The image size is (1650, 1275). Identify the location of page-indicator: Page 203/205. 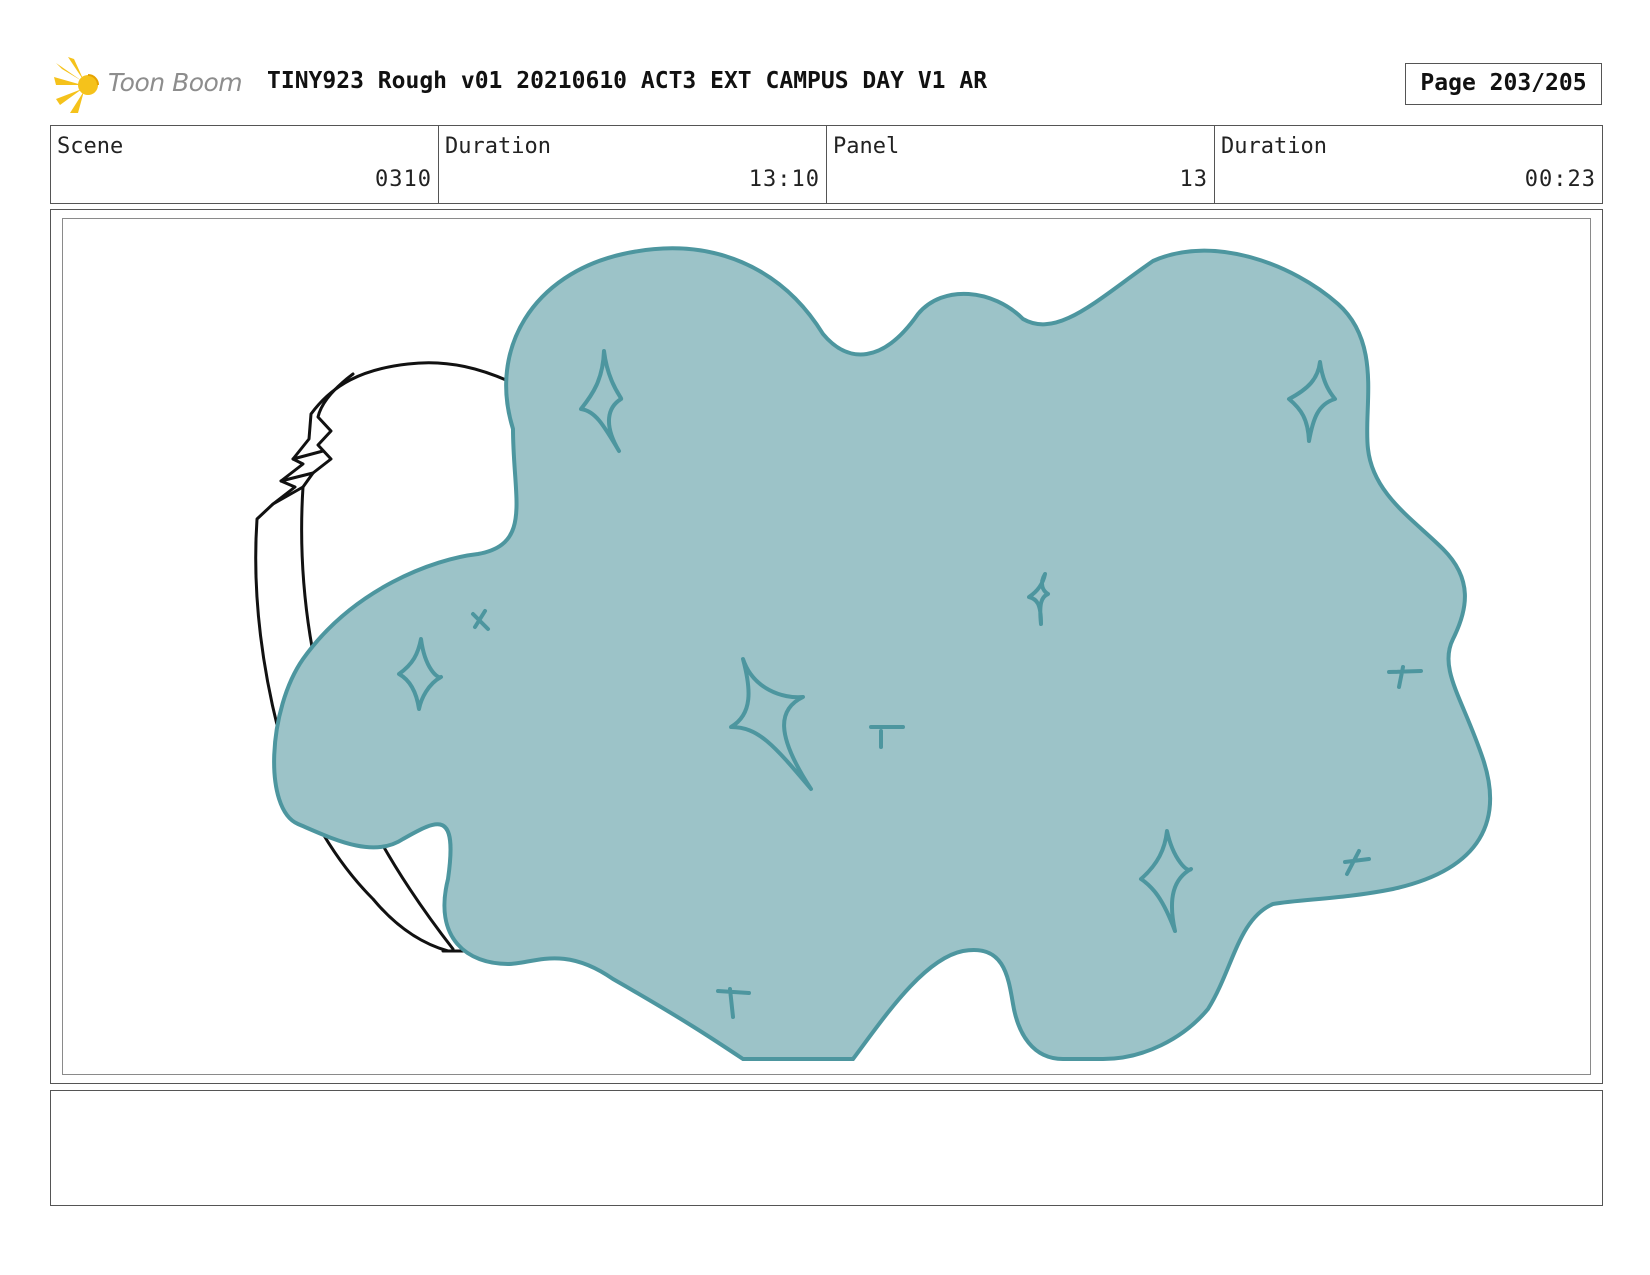
(1503, 84).